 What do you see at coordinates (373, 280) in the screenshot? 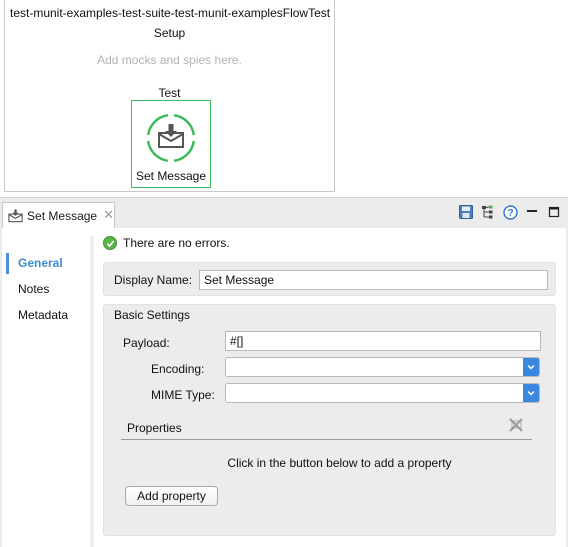
I see `display-name-field` at bounding box center [373, 280].